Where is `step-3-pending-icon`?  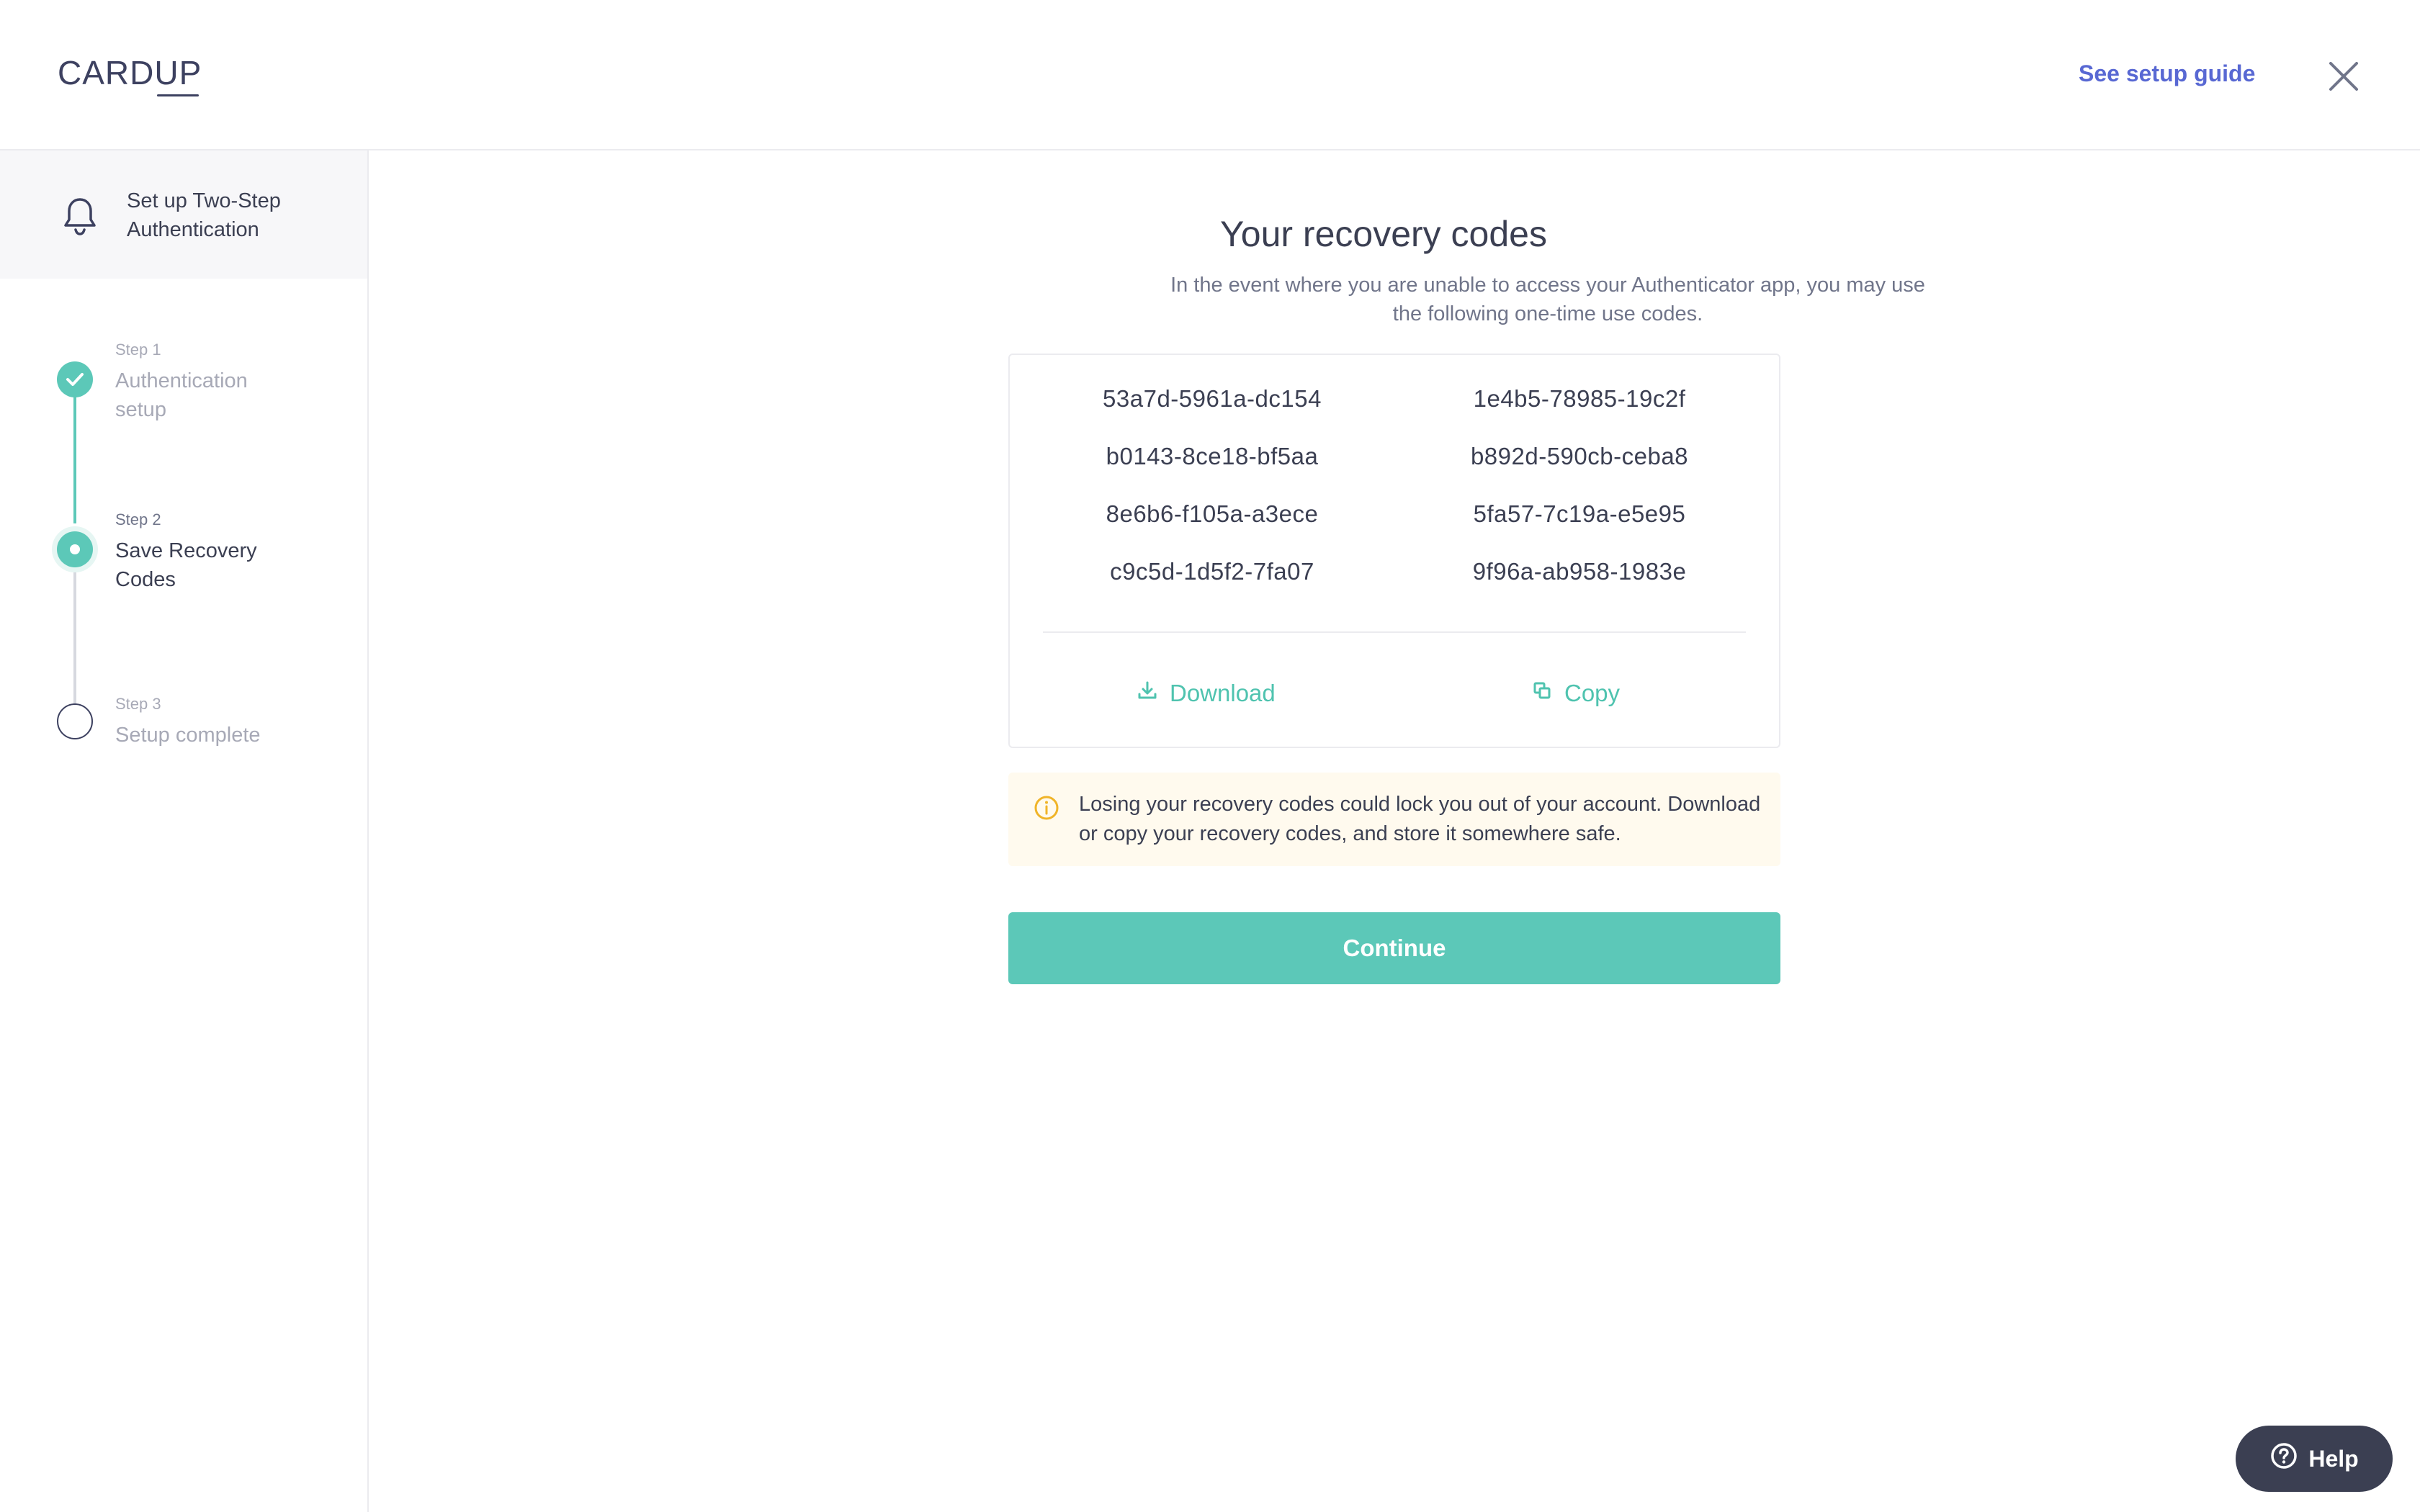
step-3-pending-icon is located at coordinates (75, 721).